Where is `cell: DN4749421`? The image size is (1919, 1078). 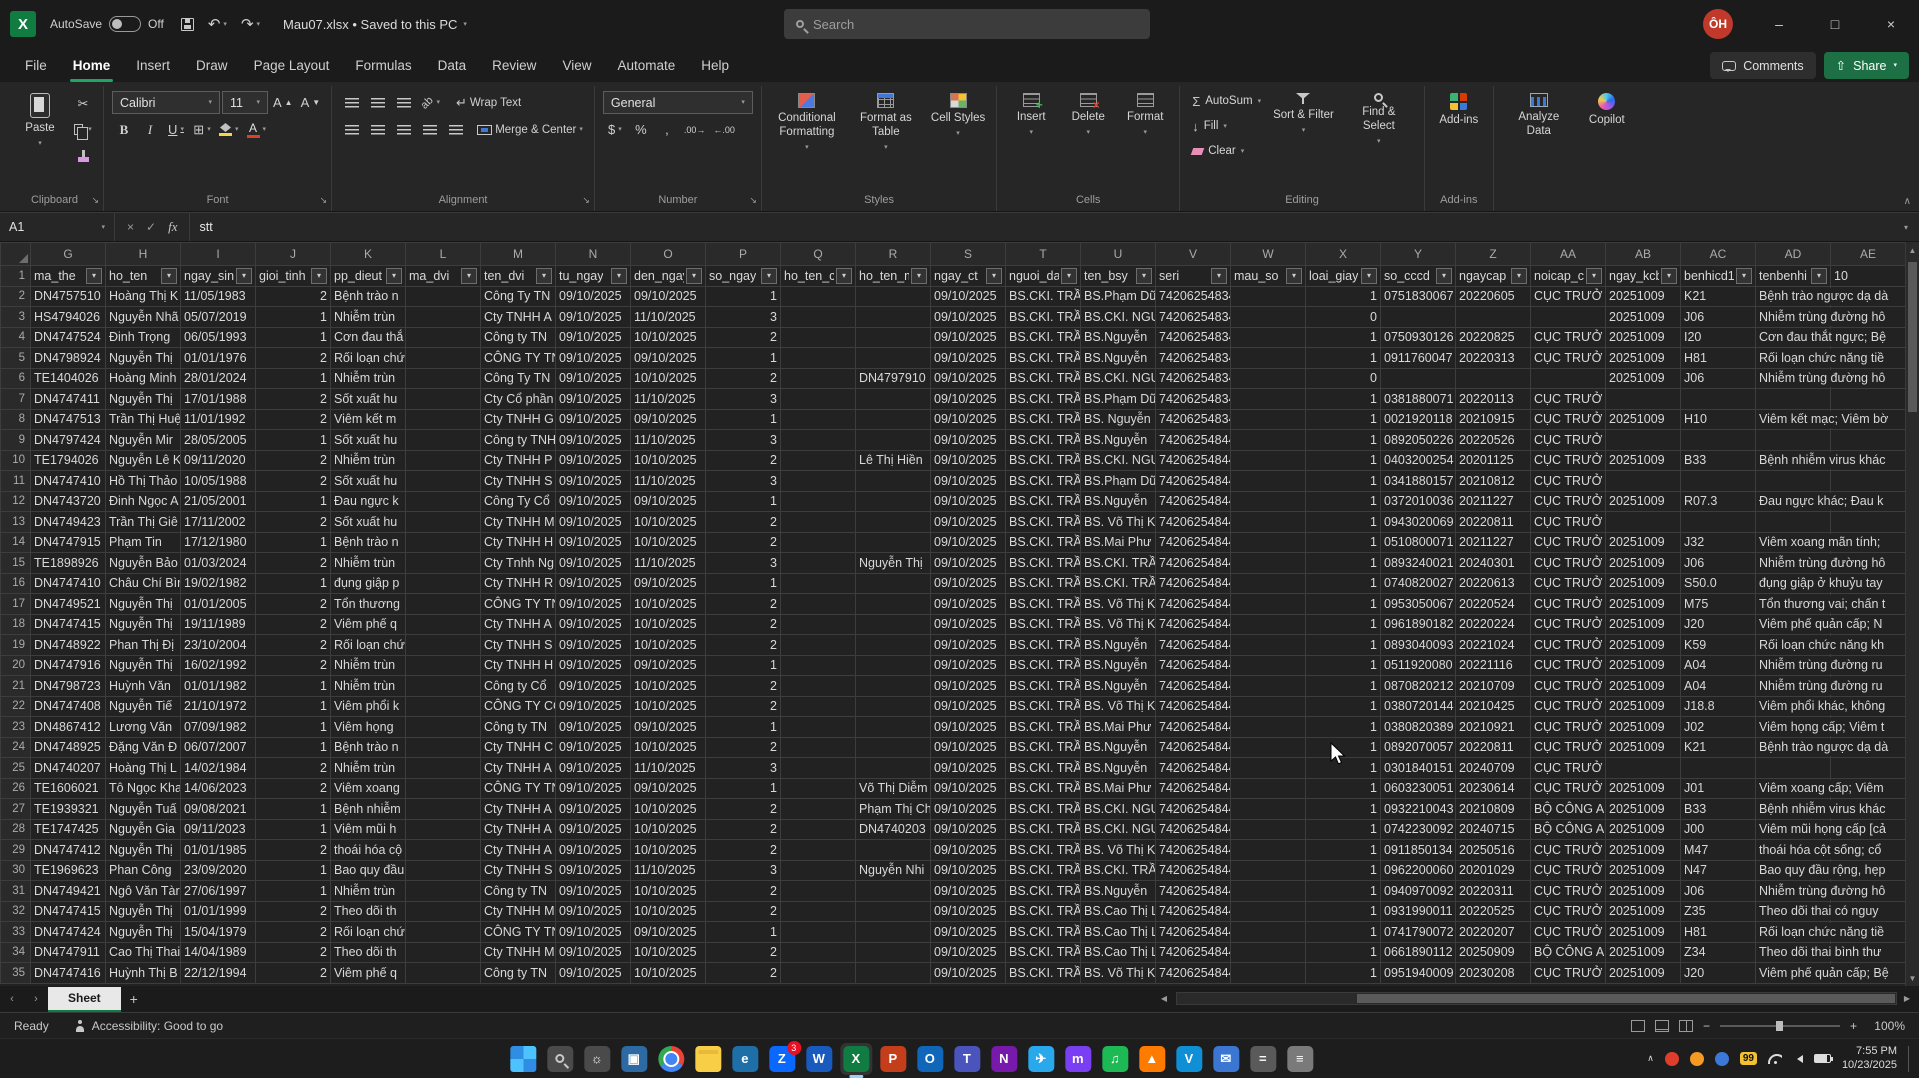
cell: DN4749421 is located at coordinates (68, 891).